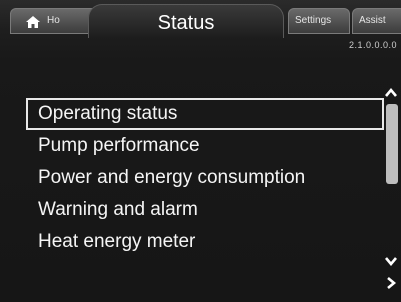 The height and width of the screenshot is (302, 401). Describe the element at coordinates (205, 114) in the screenshot. I see `menu-item-operating-status: Operating status` at that location.